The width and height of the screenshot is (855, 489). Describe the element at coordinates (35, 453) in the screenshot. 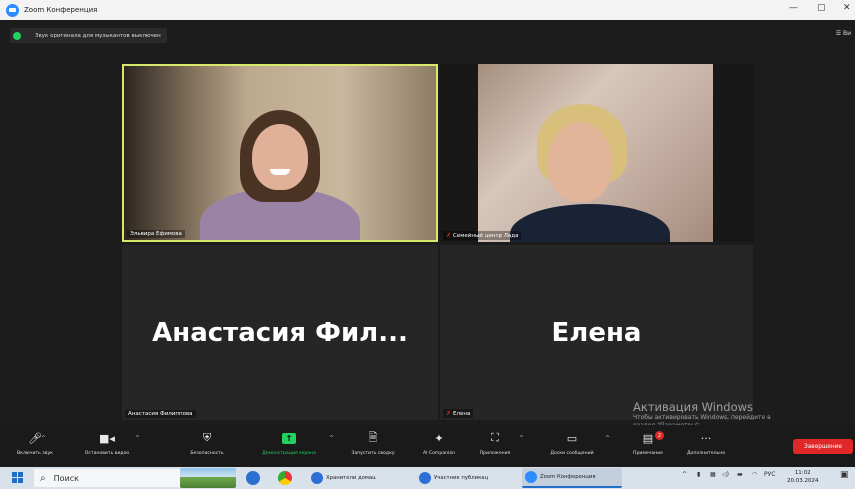

I see `unmute-label: Включить звук` at that location.